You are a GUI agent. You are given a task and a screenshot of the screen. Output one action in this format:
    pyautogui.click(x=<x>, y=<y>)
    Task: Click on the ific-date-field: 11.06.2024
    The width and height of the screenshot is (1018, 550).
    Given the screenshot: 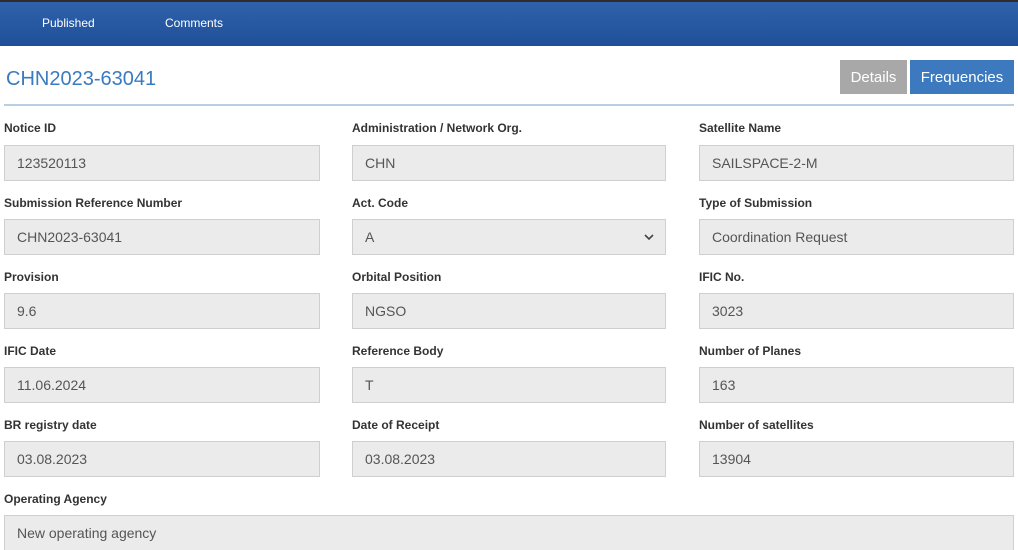 What is the action you would take?
    pyautogui.click(x=162, y=385)
    